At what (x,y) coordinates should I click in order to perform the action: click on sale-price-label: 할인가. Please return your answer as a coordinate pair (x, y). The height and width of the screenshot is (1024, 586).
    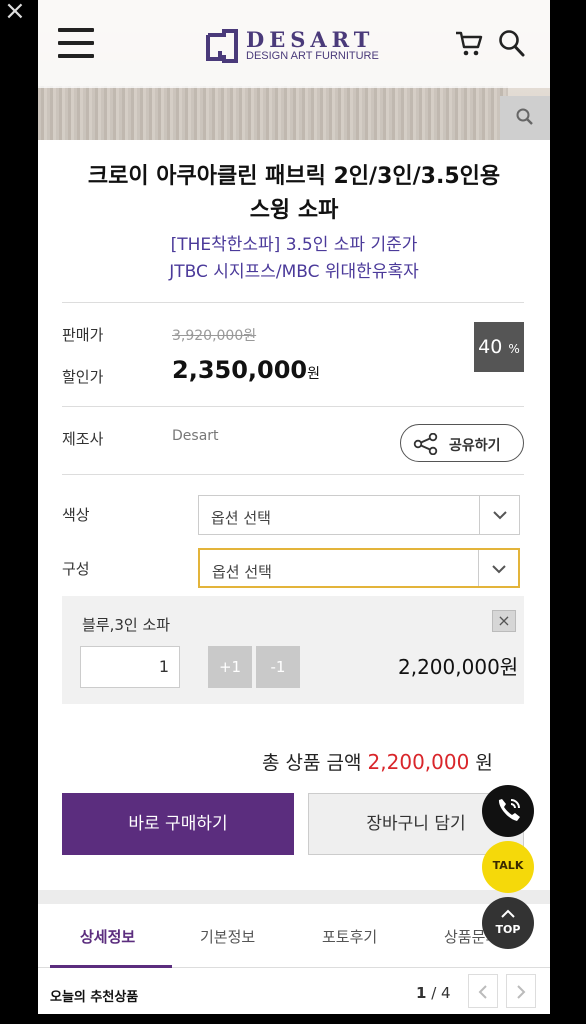
    Looking at the image, I should click on (83, 377).